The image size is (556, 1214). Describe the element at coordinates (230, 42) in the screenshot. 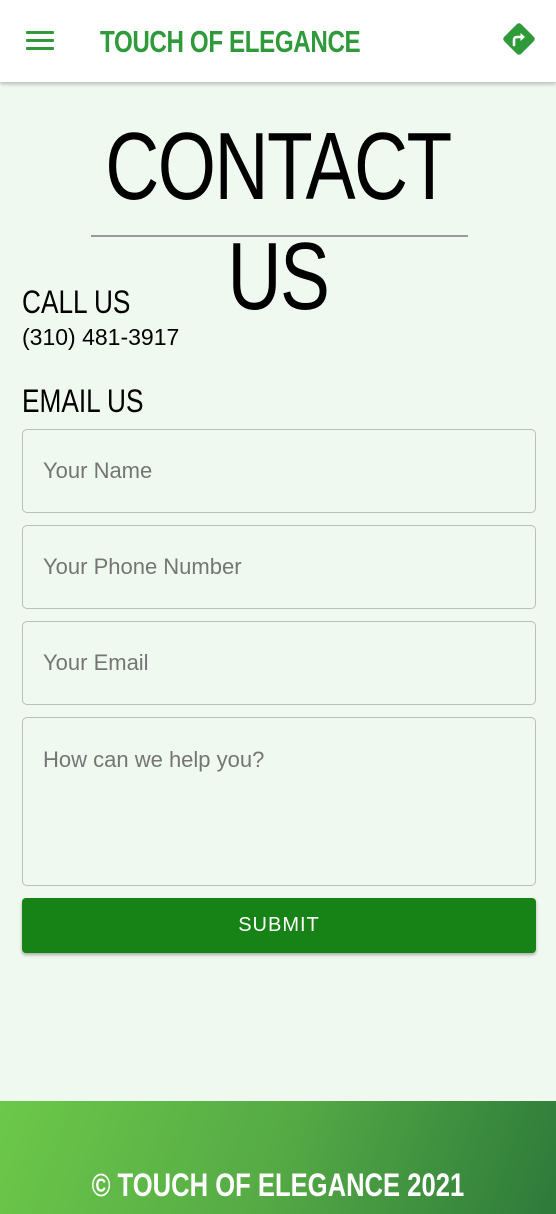

I see `brand-title: TOUCH OF ELEGANCE` at that location.